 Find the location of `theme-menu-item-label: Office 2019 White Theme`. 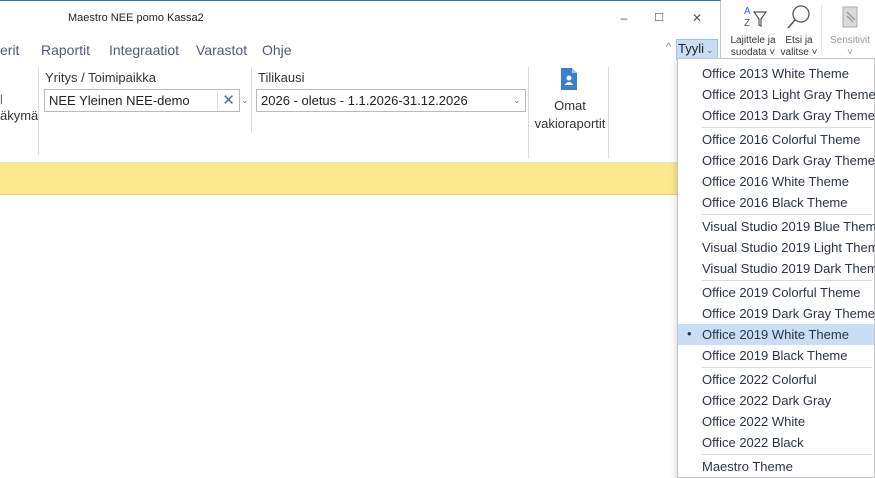

theme-menu-item-label: Office 2019 White Theme is located at coordinates (775, 334).